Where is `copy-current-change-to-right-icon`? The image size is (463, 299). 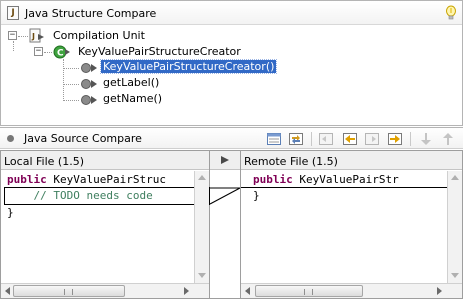
copy-current-change-to-right-icon is located at coordinates (395, 139).